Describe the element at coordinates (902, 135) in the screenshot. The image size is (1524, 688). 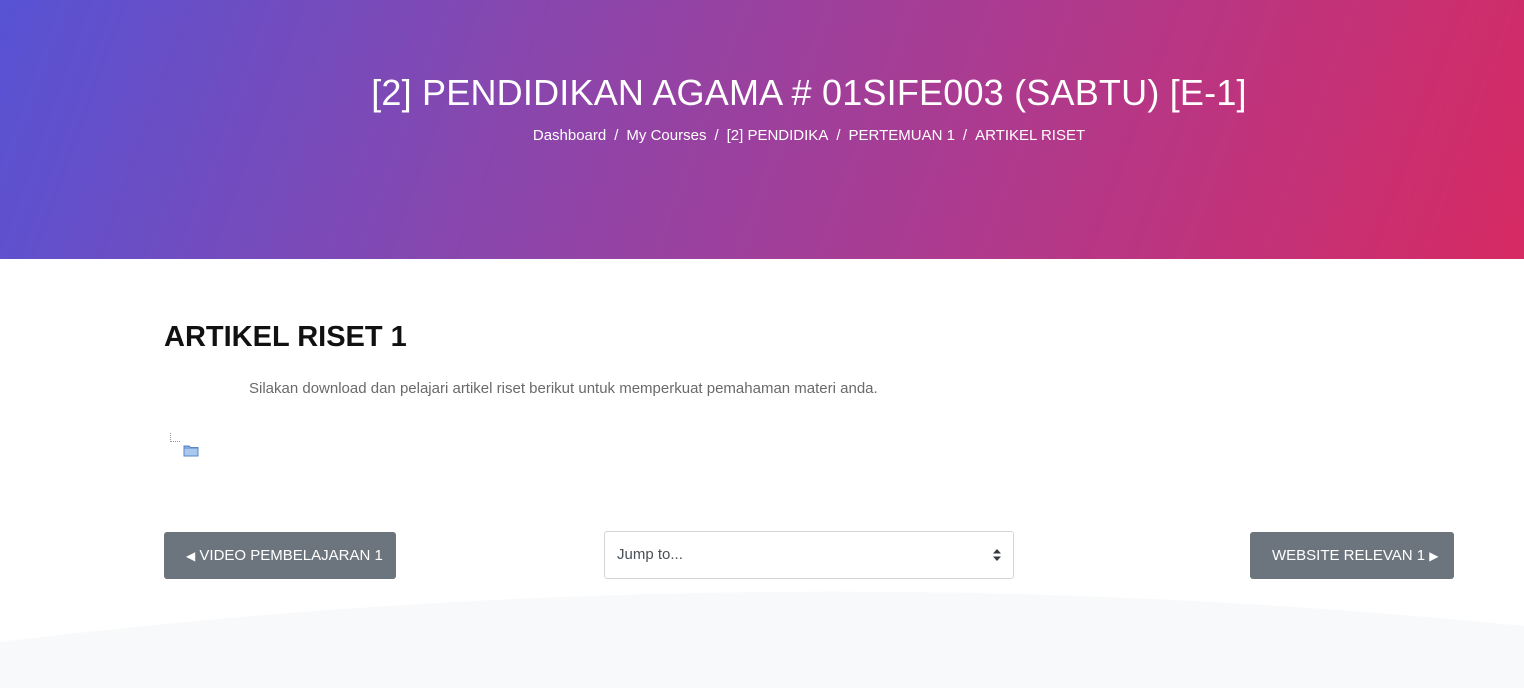
I see `breadcrumb-section: PERTEMUAN 1` at that location.